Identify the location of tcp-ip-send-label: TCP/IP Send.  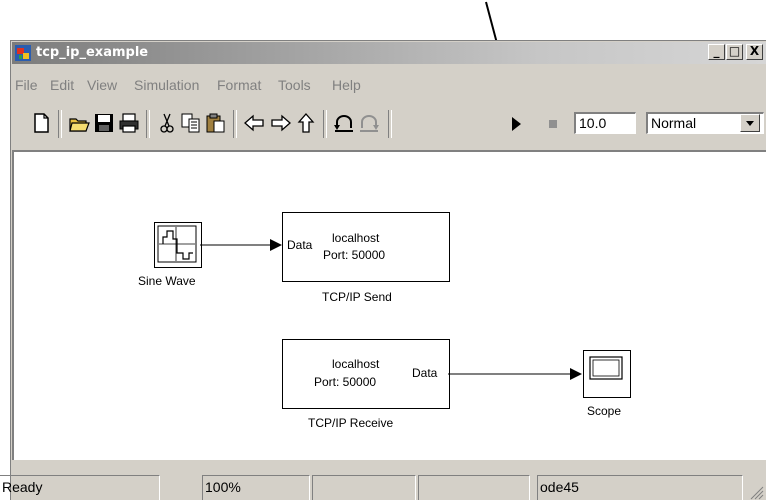
(357, 297).